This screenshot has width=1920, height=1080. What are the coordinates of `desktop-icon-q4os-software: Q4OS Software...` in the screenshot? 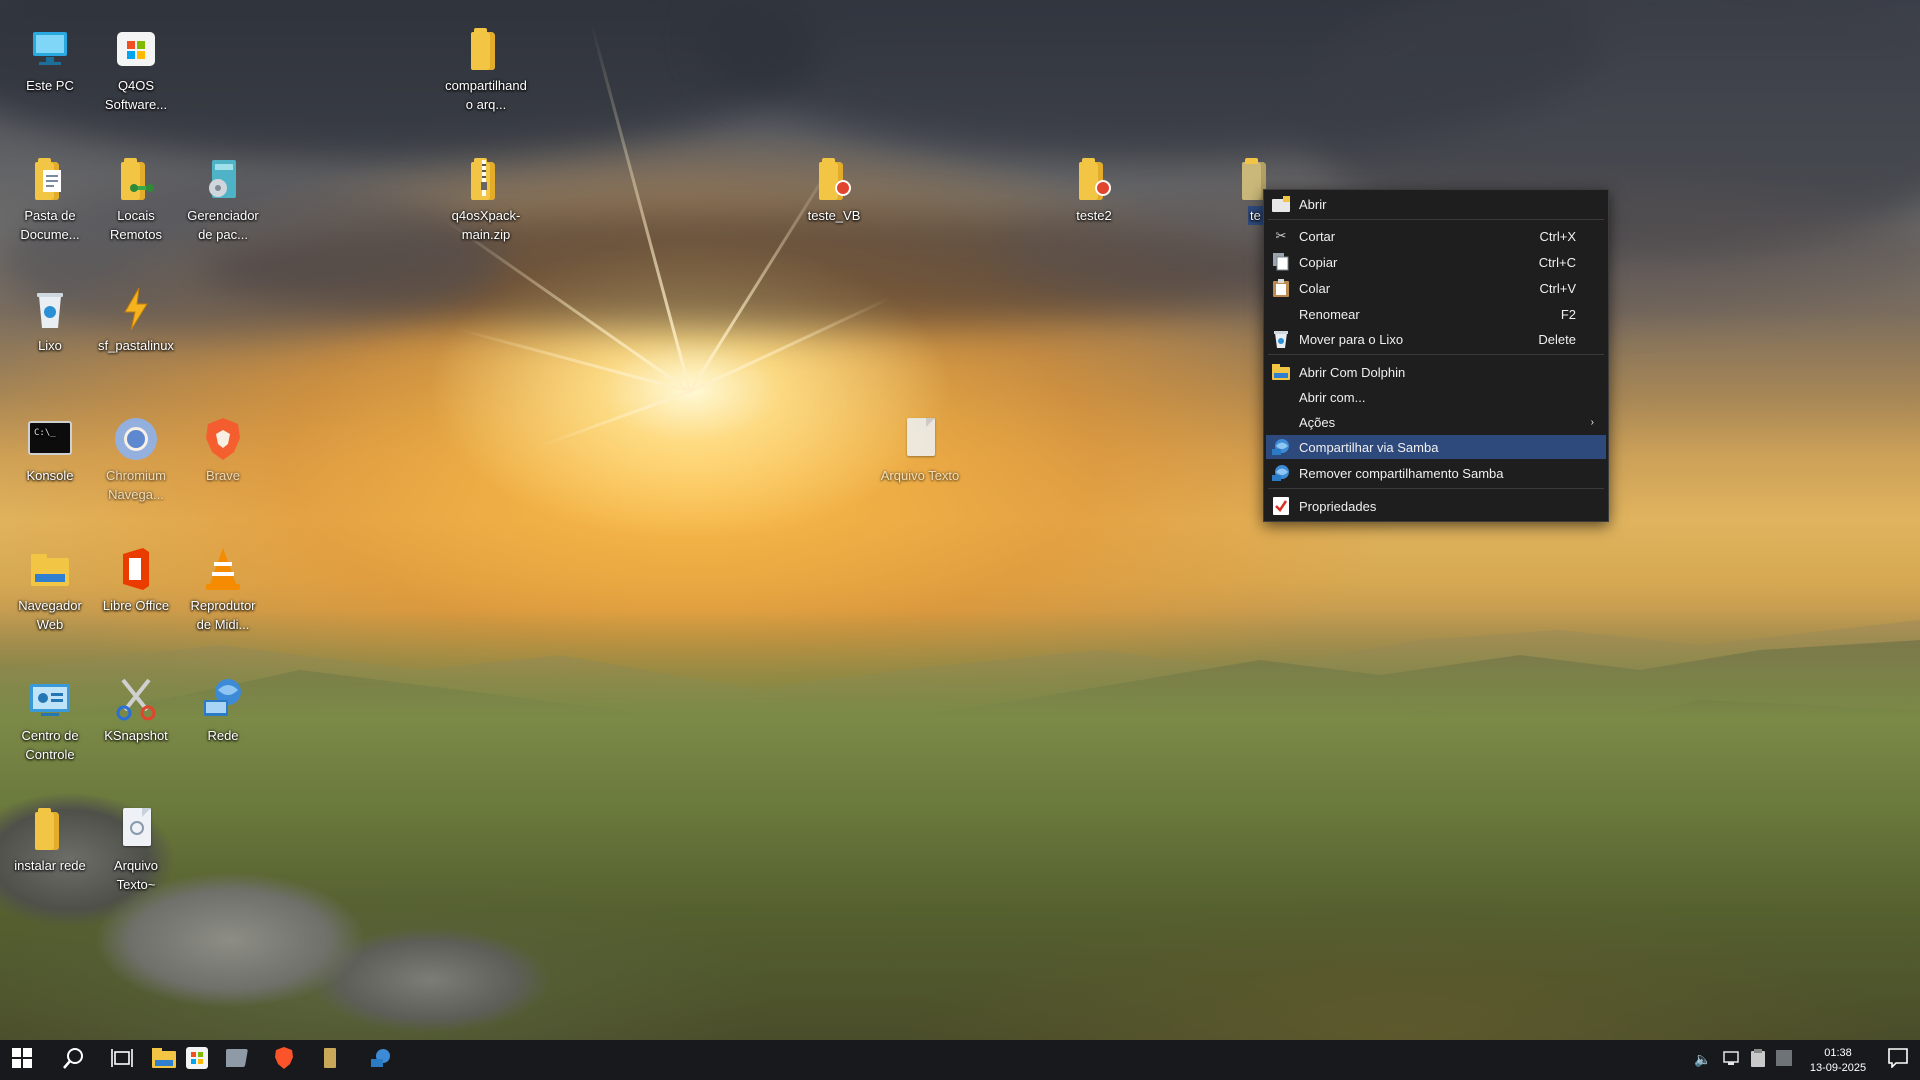 It's located at (136, 70).